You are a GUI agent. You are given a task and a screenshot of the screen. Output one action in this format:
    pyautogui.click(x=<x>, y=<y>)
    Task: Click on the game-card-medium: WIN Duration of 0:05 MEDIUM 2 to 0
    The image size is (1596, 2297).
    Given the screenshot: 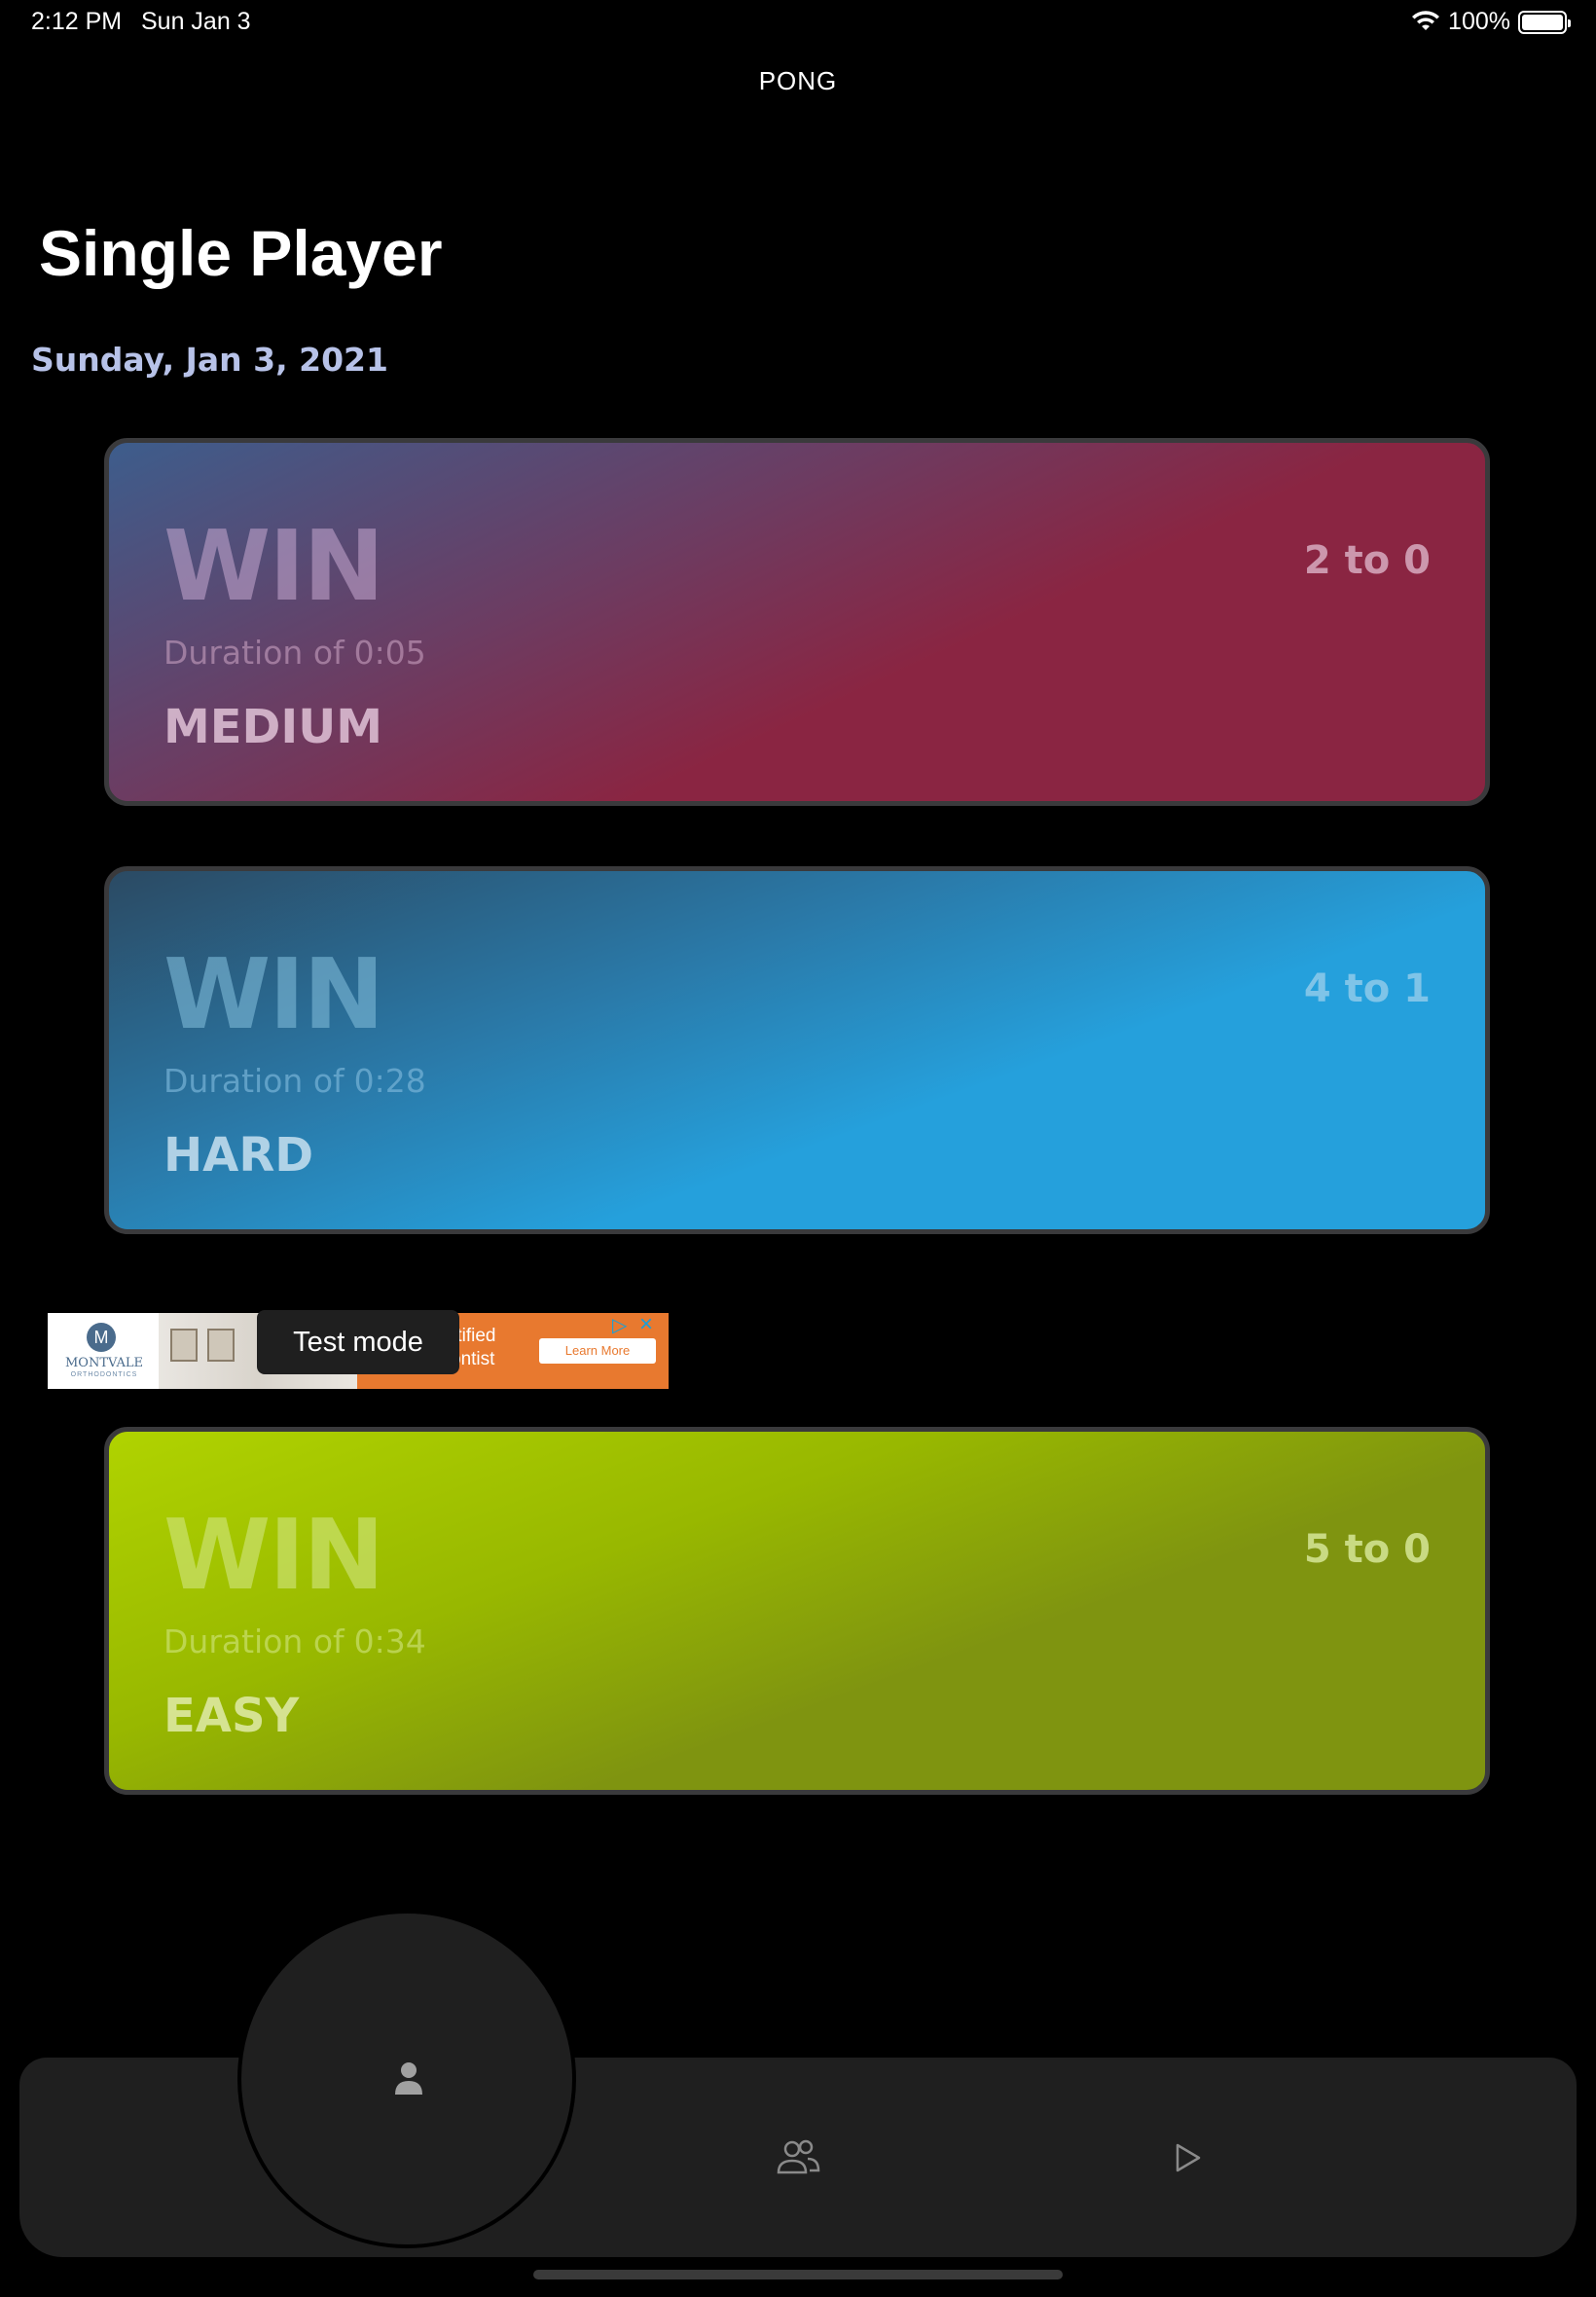 What is the action you would take?
    pyautogui.click(x=797, y=622)
    